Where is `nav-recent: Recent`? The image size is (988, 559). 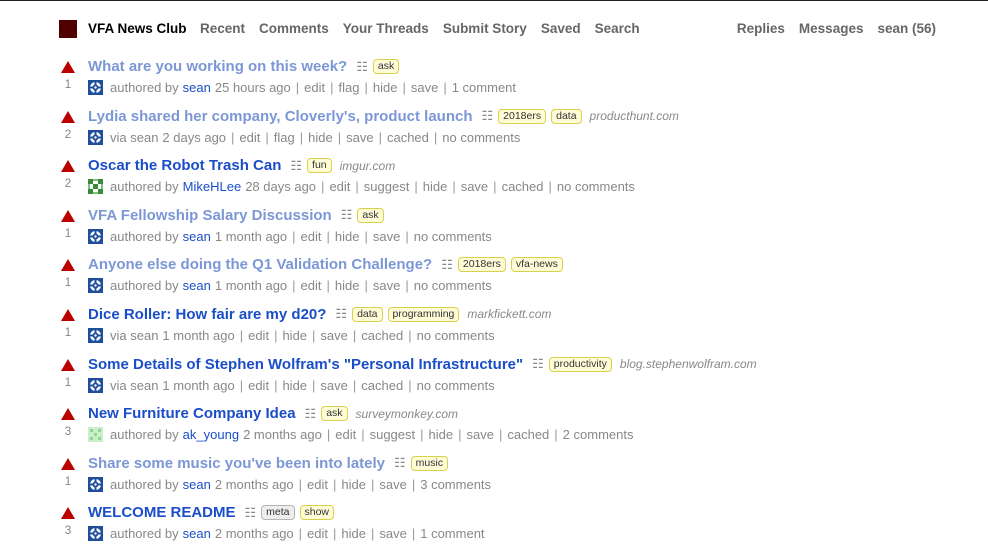 nav-recent: Recent is located at coordinates (222, 28).